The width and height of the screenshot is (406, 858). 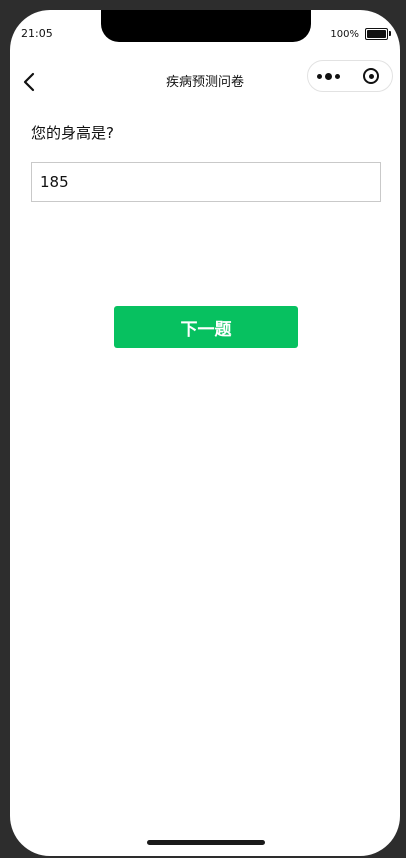 I want to click on home-indicator, so click(x=206, y=842).